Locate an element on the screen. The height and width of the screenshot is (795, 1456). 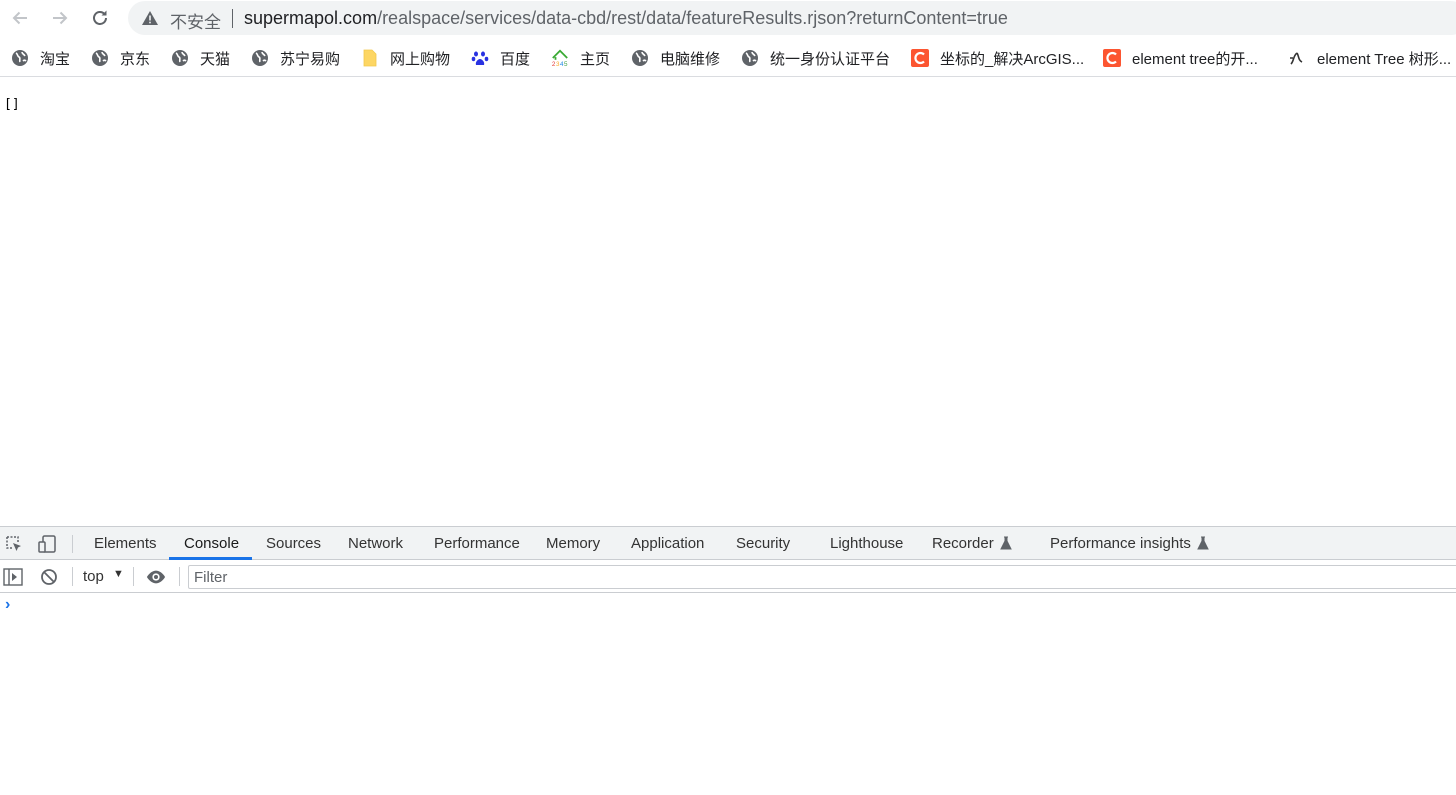
tab-recorder: Recorder is located at coordinates (972, 543).